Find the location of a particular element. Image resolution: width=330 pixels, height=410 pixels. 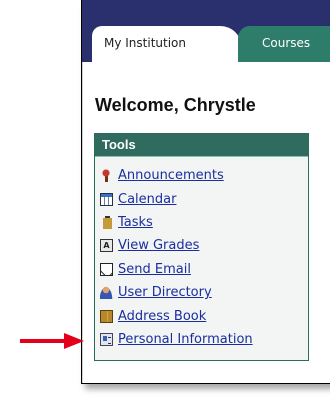

address-book-link: Address Book is located at coordinates (162, 316).